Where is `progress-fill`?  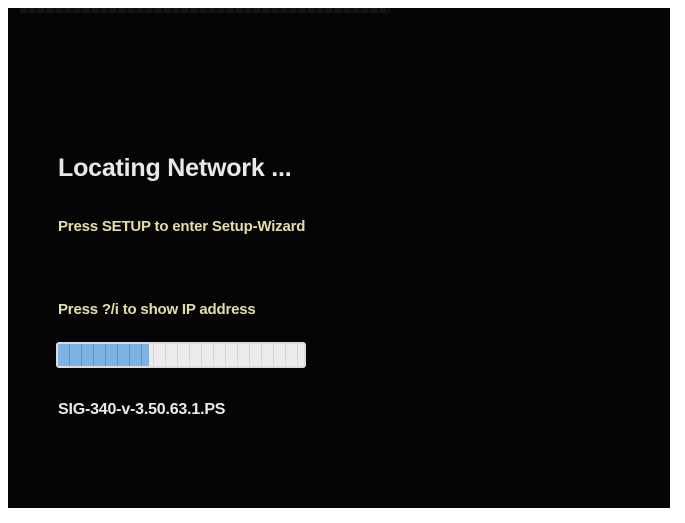 progress-fill is located at coordinates (104, 355).